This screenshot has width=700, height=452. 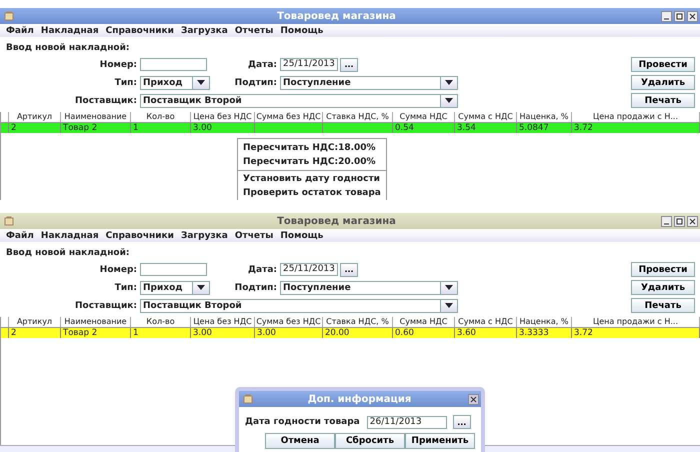 I want to click on context-menu-item: Пересчитать НДС:18.00%, so click(x=312, y=148).